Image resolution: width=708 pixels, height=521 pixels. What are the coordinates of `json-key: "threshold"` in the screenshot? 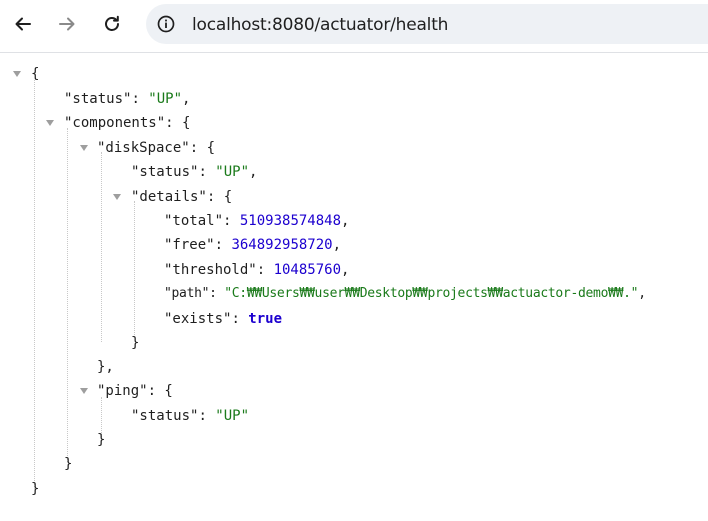 It's located at (210, 270).